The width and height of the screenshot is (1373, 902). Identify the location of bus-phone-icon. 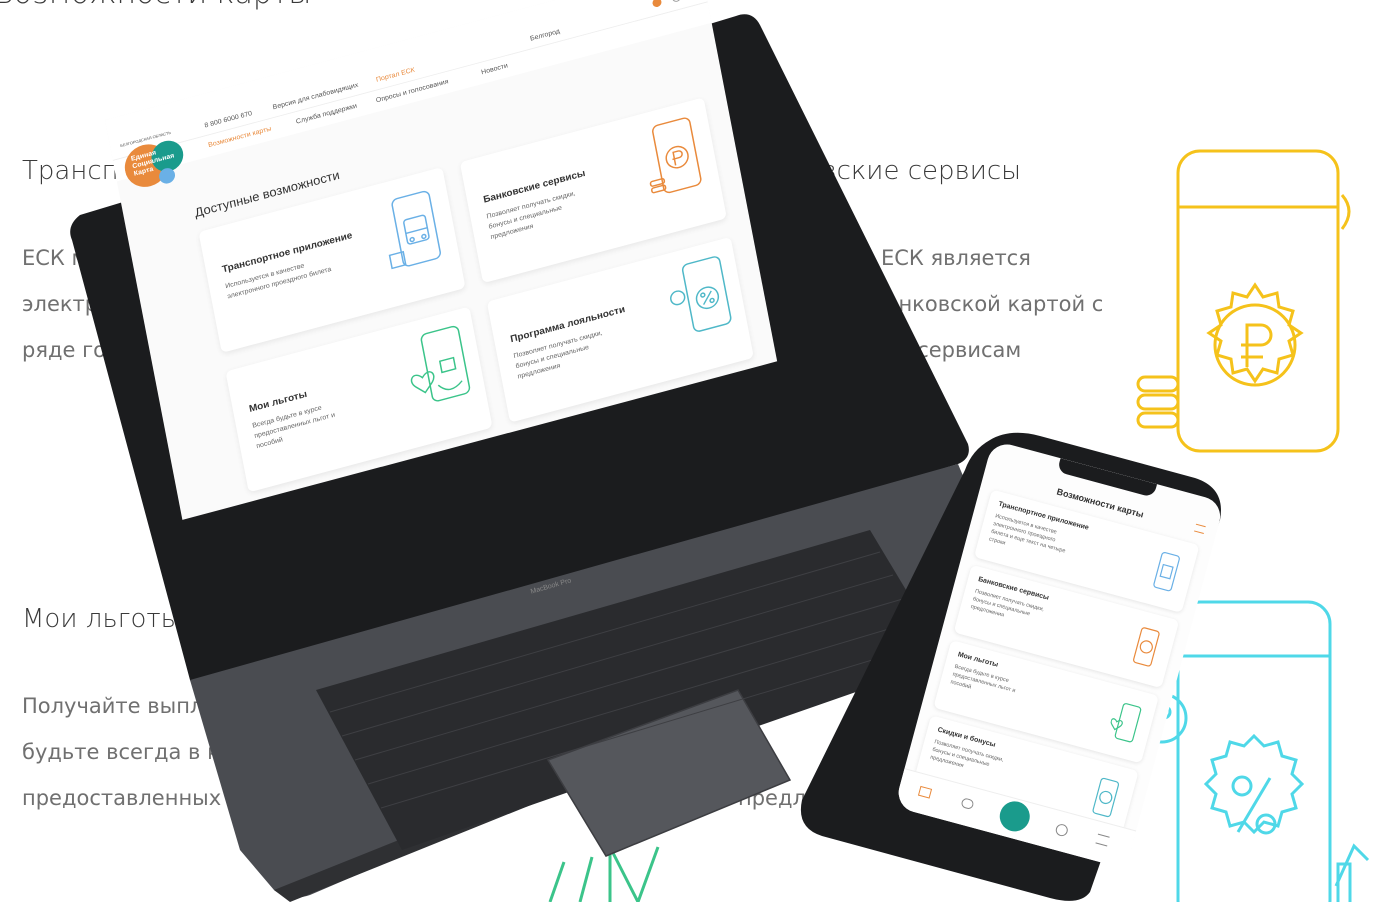
(1166, 572).